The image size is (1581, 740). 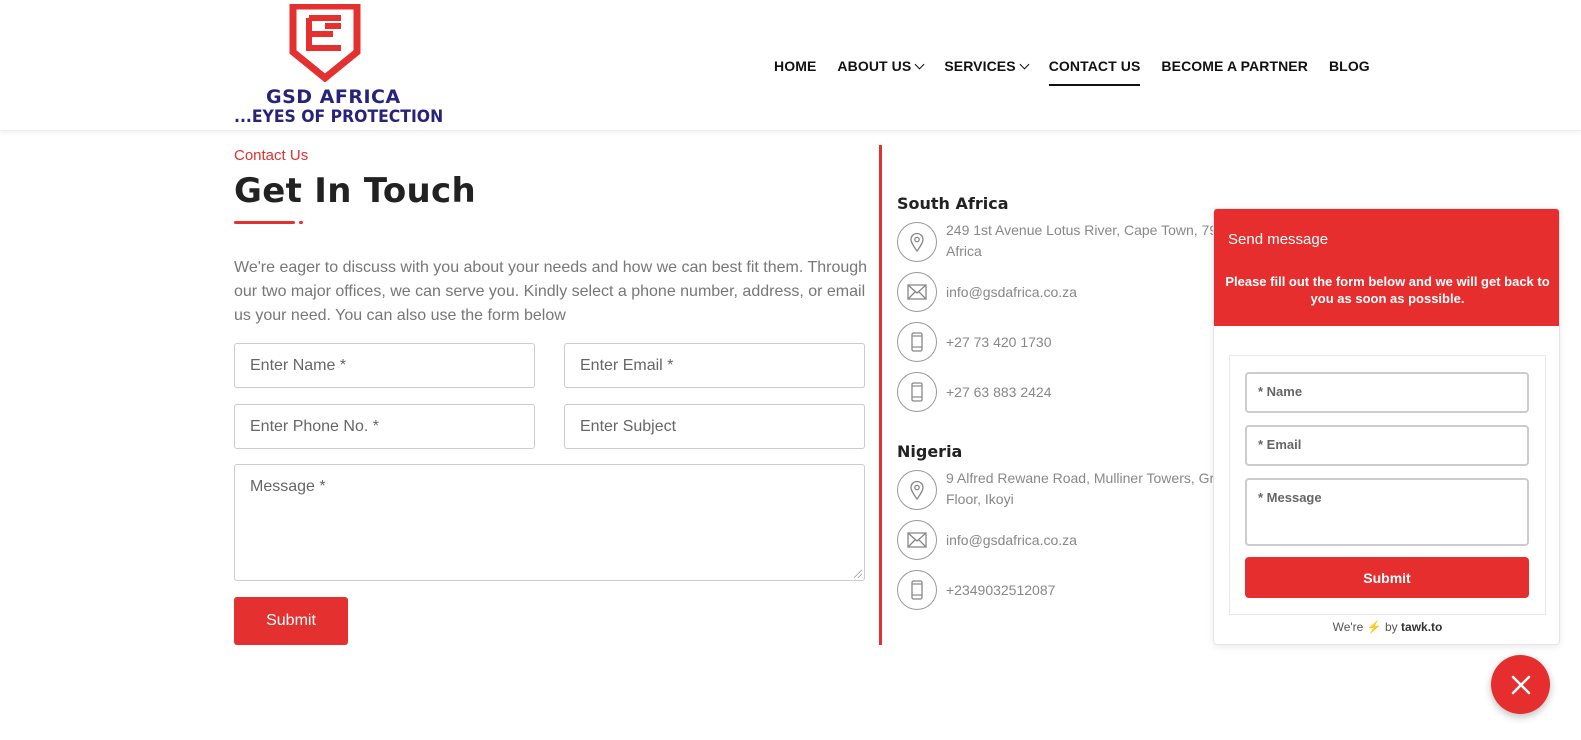 I want to click on logo-brand-name: GSD AFRICA, so click(x=333, y=97).